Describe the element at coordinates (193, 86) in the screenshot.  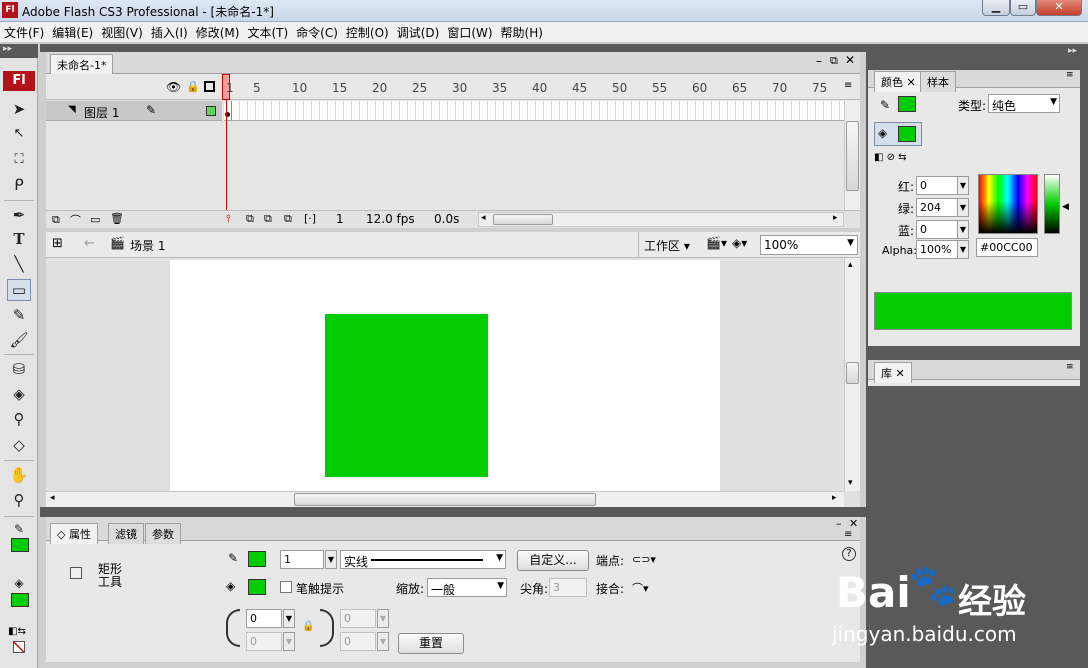
I see `lock-icon: 🔒` at that location.